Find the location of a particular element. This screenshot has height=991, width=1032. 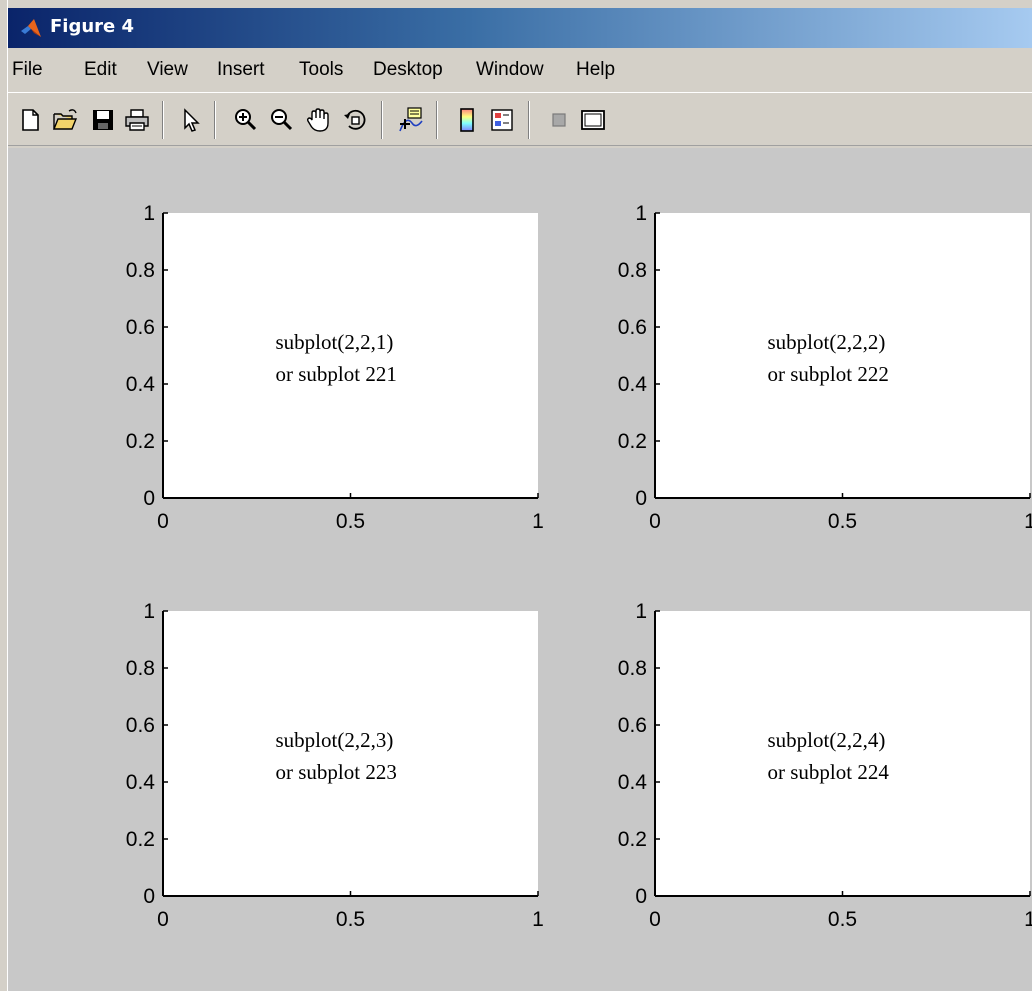

subplot-annotation: subplot(2,2,1) is located at coordinates (335, 342).